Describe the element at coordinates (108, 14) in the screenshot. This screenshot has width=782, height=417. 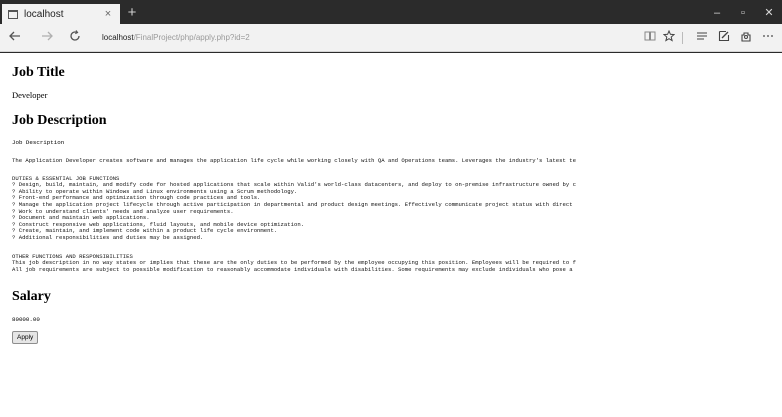
I see `close-tab-icon: ×` at that location.